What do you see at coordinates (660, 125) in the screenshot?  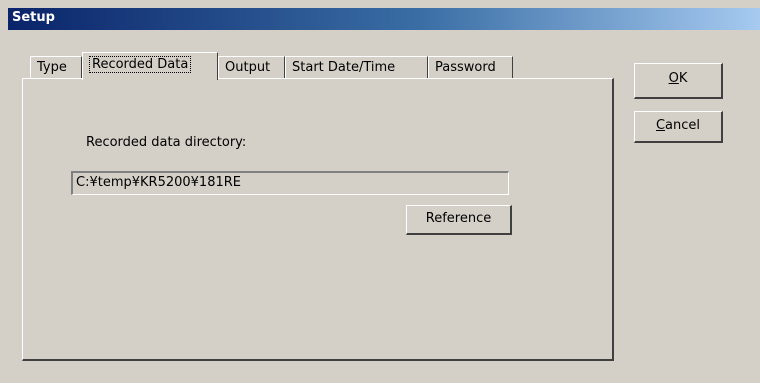 I see `cancel-mnemonic: C` at bounding box center [660, 125].